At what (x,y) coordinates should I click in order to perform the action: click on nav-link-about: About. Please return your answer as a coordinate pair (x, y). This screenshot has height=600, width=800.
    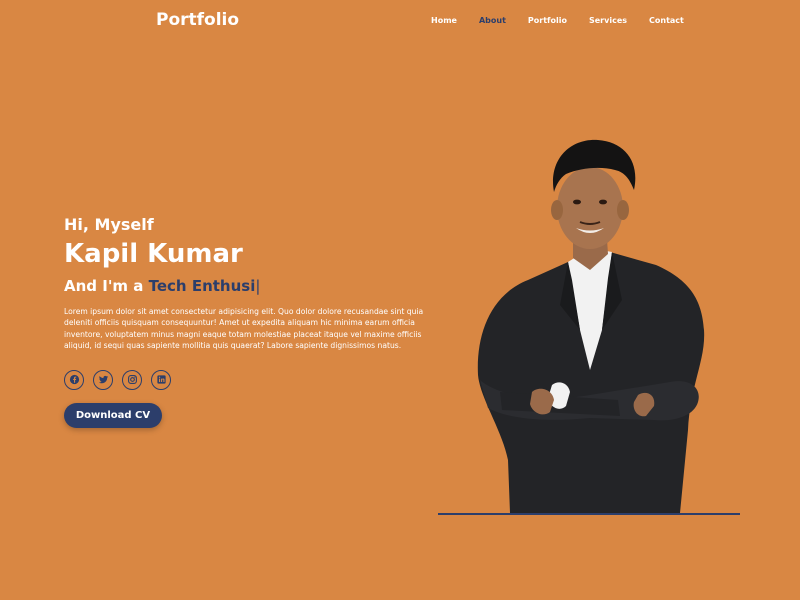
    Looking at the image, I should click on (492, 20).